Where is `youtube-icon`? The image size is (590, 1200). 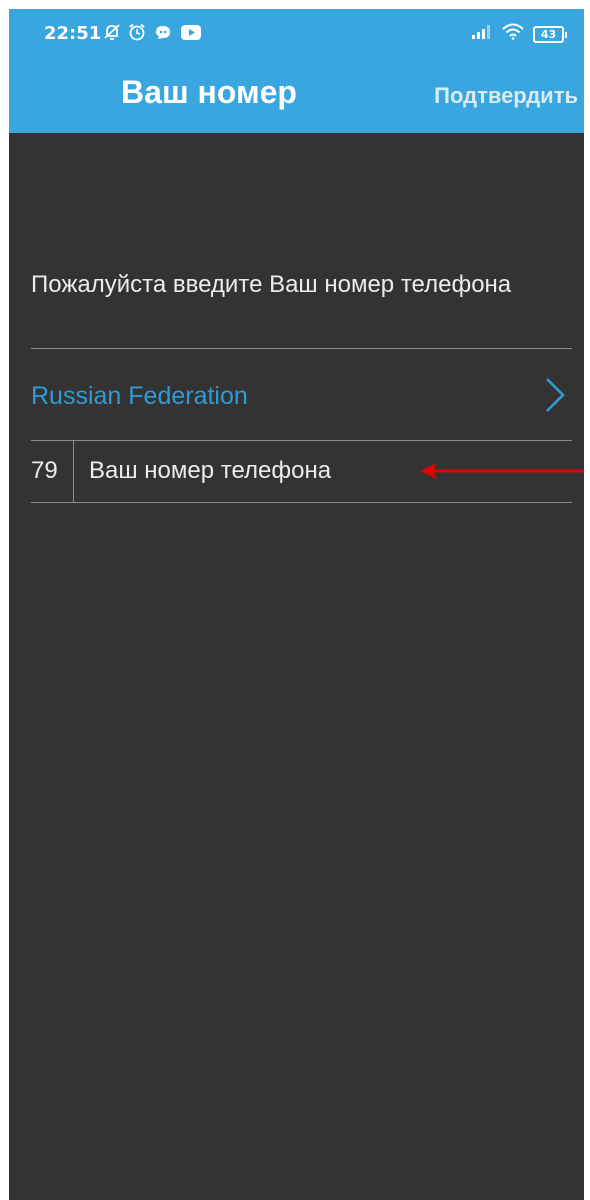
youtube-icon is located at coordinates (191, 35).